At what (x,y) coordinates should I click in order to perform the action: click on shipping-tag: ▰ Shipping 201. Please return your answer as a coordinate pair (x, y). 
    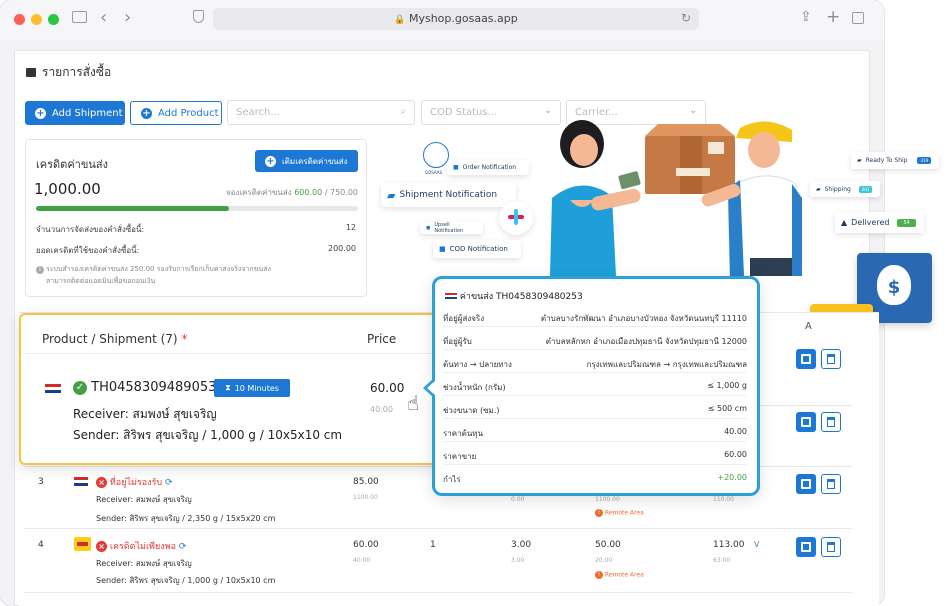
    Looking at the image, I should click on (845, 189).